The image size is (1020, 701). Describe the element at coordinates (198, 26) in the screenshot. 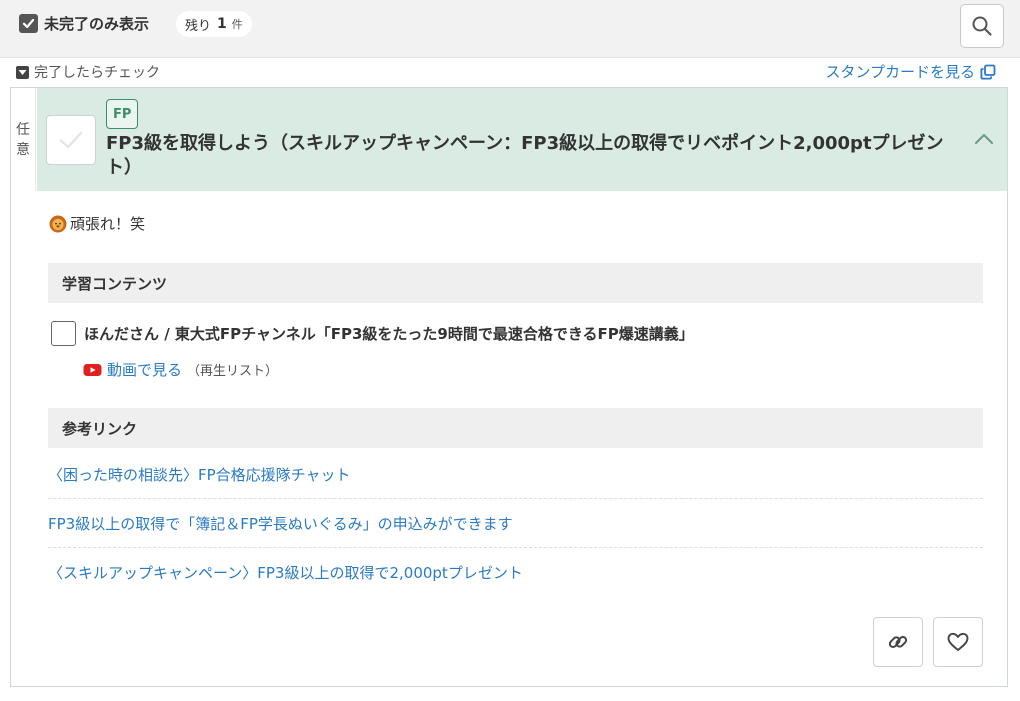

I see `remaining-prefix: 残り` at that location.